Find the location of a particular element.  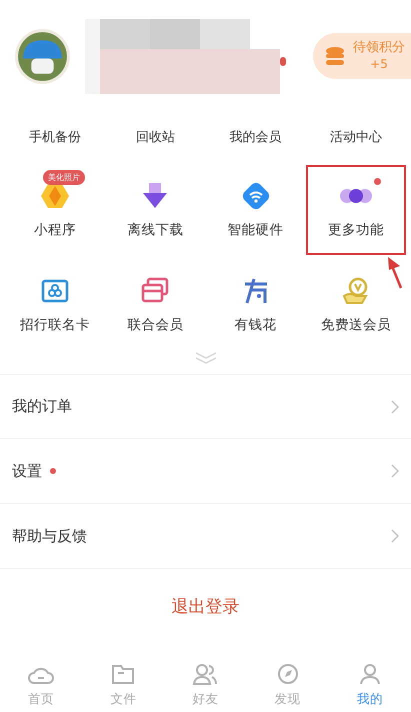

menu-item: 我的订单 is located at coordinates (205, 406).